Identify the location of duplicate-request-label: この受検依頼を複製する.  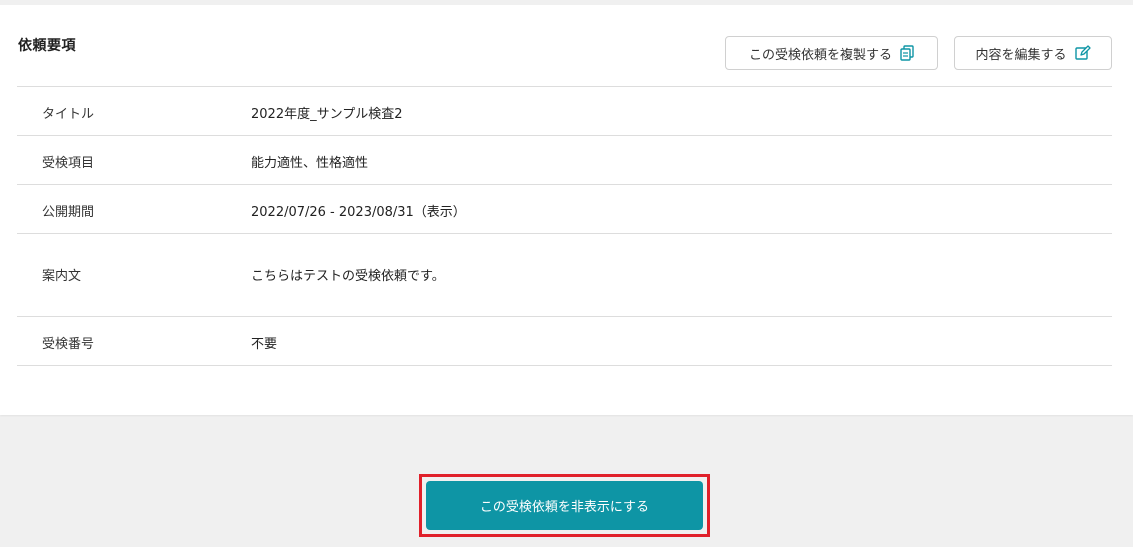
(820, 55).